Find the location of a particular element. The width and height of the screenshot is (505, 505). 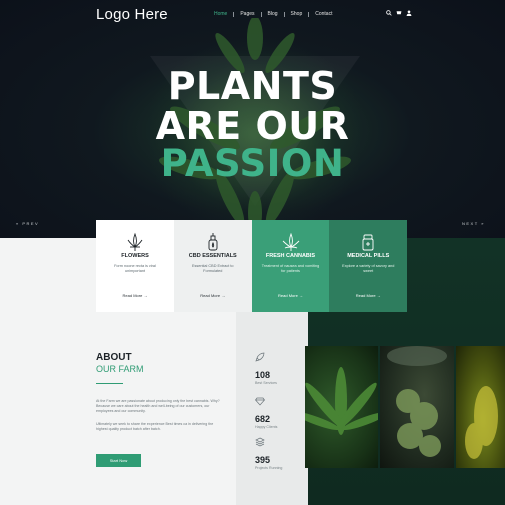

logo: Logo Here is located at coordinates (132, 14).